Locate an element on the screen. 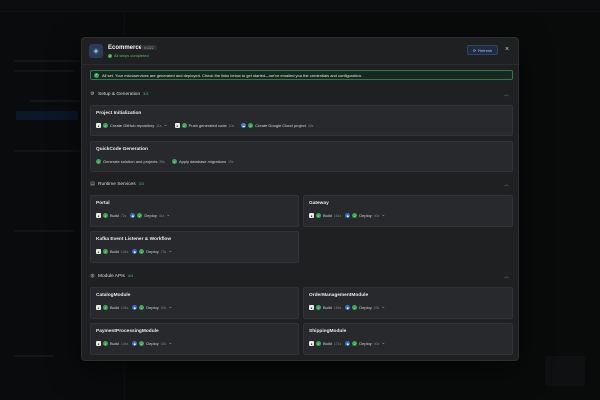  globe-icon: ◍ is located at coordinates (92, 275).